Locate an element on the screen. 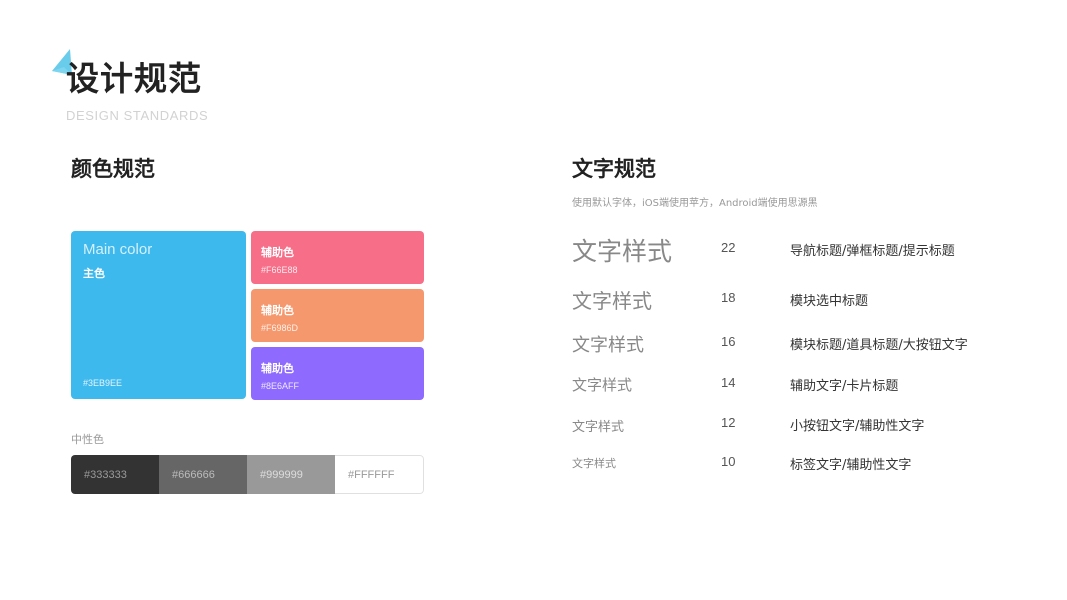 Image resolution: width=1067 pixels, height=600 pixels. type-usage: 模块选中标题 is located at coordinates (829, 301).